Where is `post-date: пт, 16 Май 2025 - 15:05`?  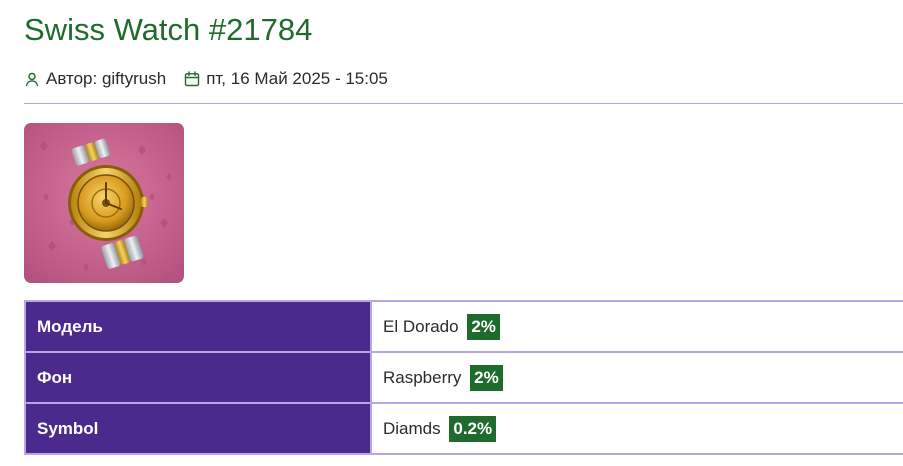
post-date: пт, 16 Май 2025 - 15:05 is located at coordinates (286, 79).